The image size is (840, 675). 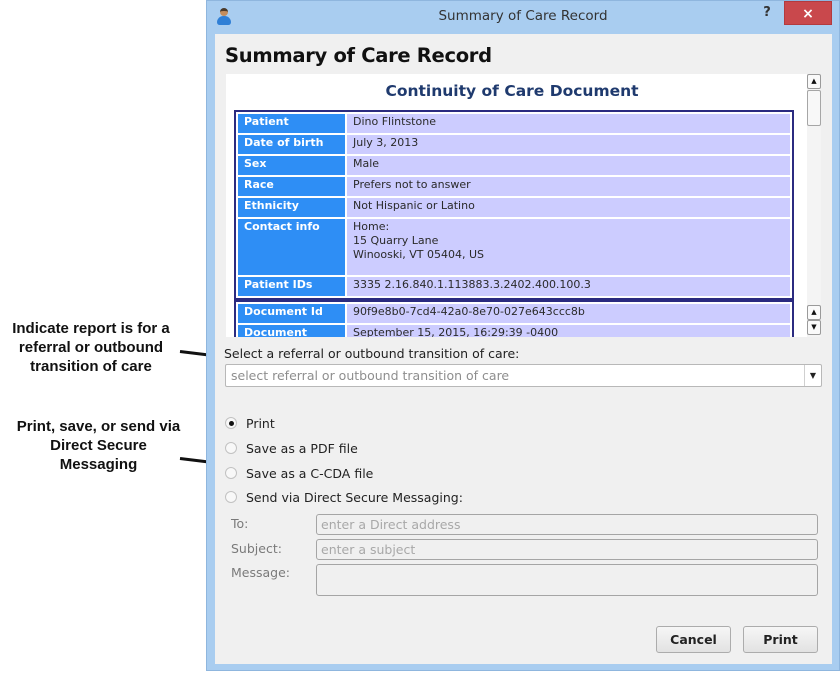 What do you see at coordinates (291, 247) in the screenshot?
I see `row-key: Contact info` at bounding box center [291, 247].